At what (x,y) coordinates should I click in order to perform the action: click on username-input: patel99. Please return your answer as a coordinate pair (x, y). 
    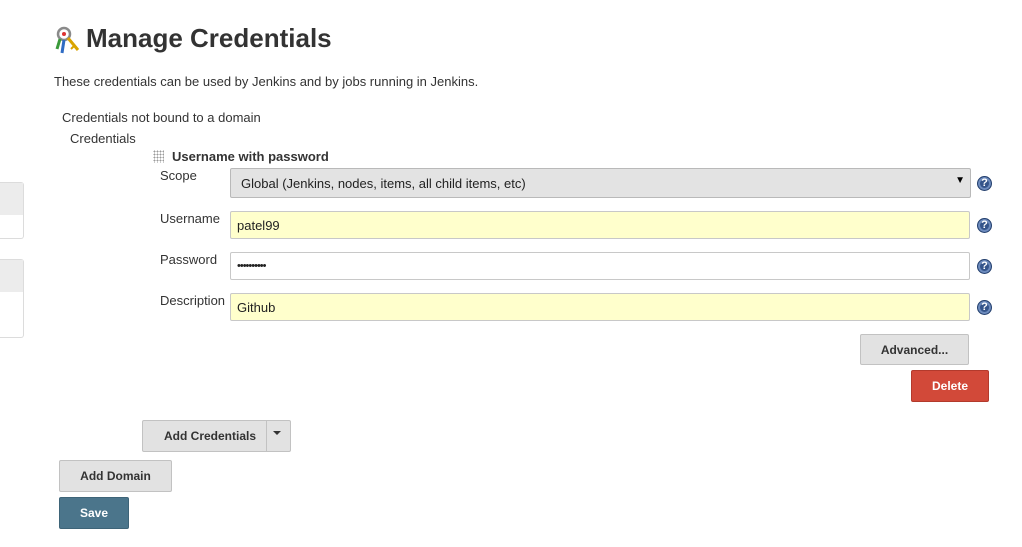
    Looking at the image, I should click on (600, 225).